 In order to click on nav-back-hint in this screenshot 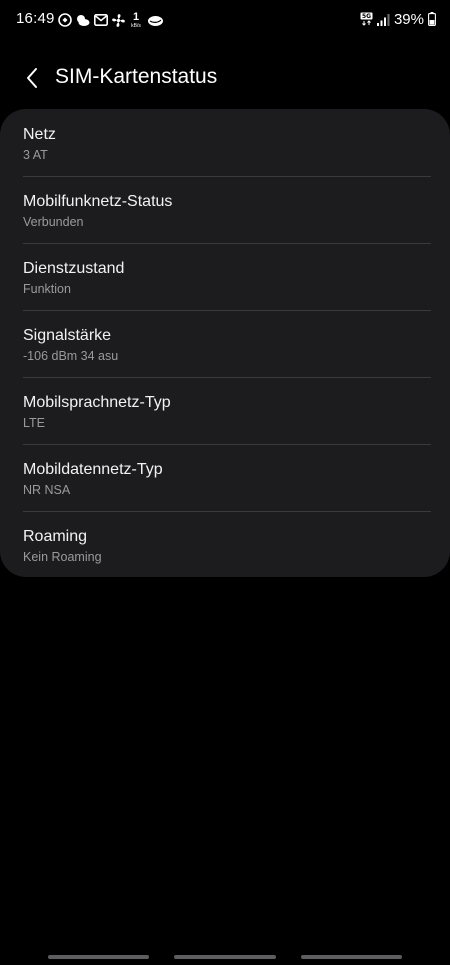, I will do `click(351, 957)`.